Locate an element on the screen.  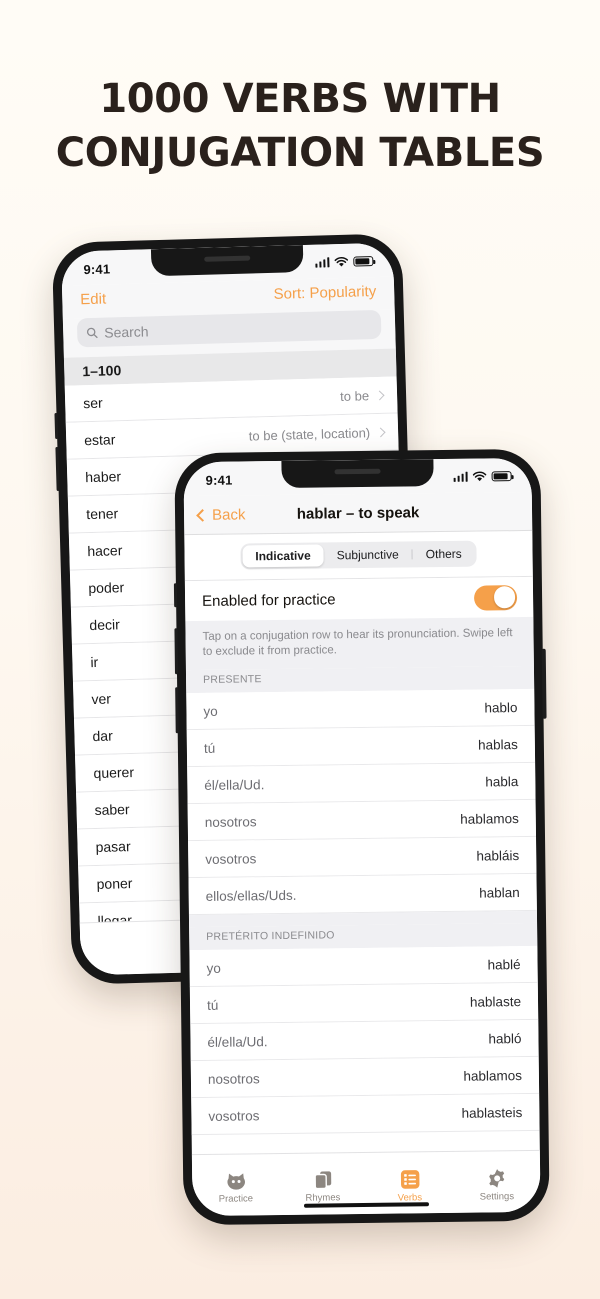
verb-lemma: dar is located at coordinates (102, 736).